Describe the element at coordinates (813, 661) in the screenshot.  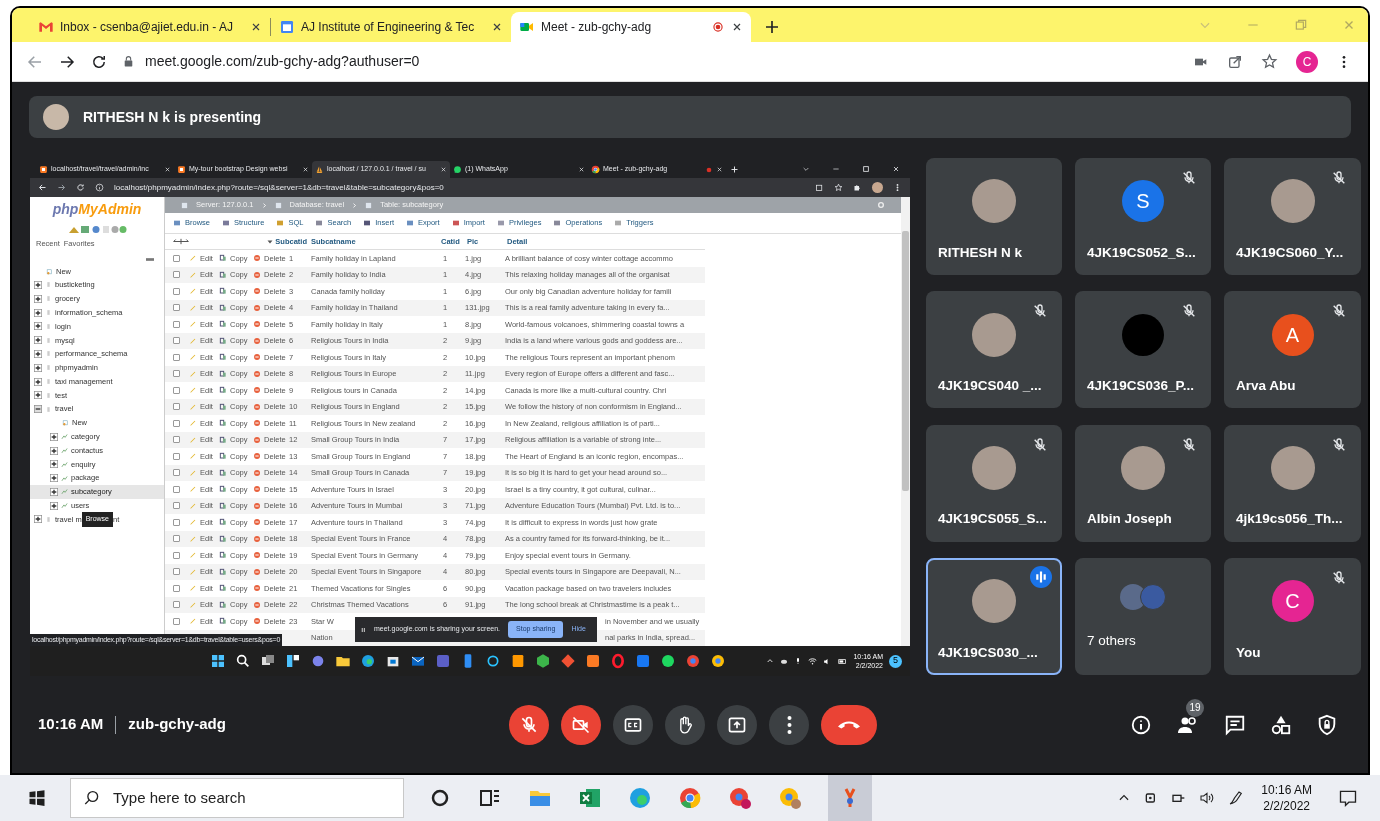
I see `wifi-icon` at that location.